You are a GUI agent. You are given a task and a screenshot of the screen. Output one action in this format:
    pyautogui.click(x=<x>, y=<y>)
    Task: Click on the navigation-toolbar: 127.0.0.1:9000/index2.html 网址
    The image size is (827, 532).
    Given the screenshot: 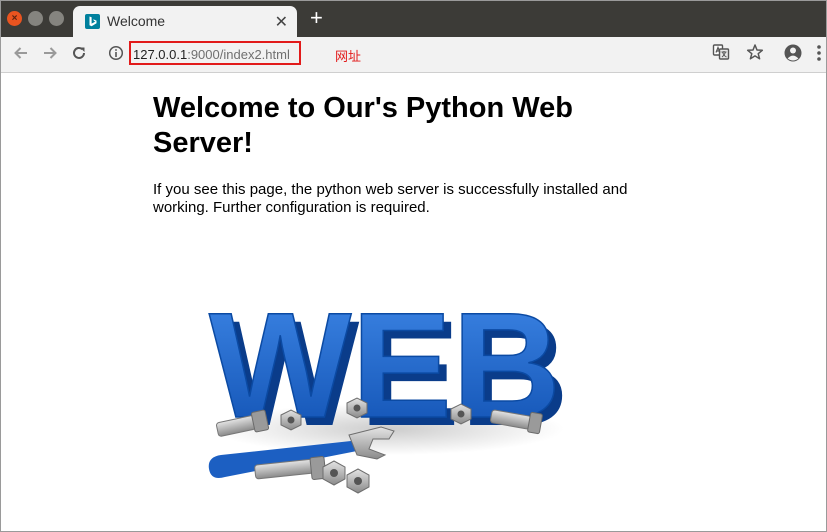 What is the action you would take?
    pyautogui.click(x=413, y=55)
    